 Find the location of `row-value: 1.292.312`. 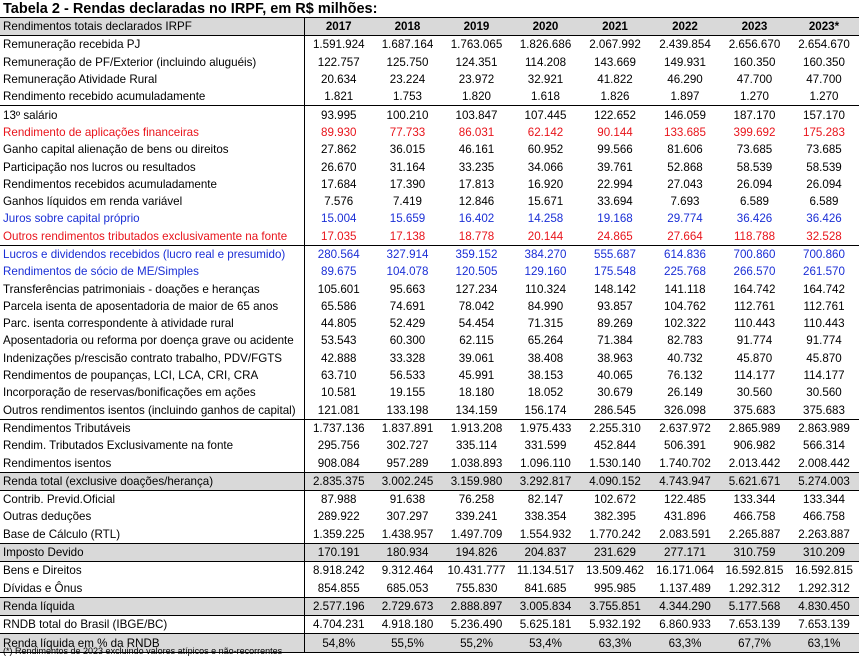

row-value: 1.292.312 is located at coordinates (754, 588).